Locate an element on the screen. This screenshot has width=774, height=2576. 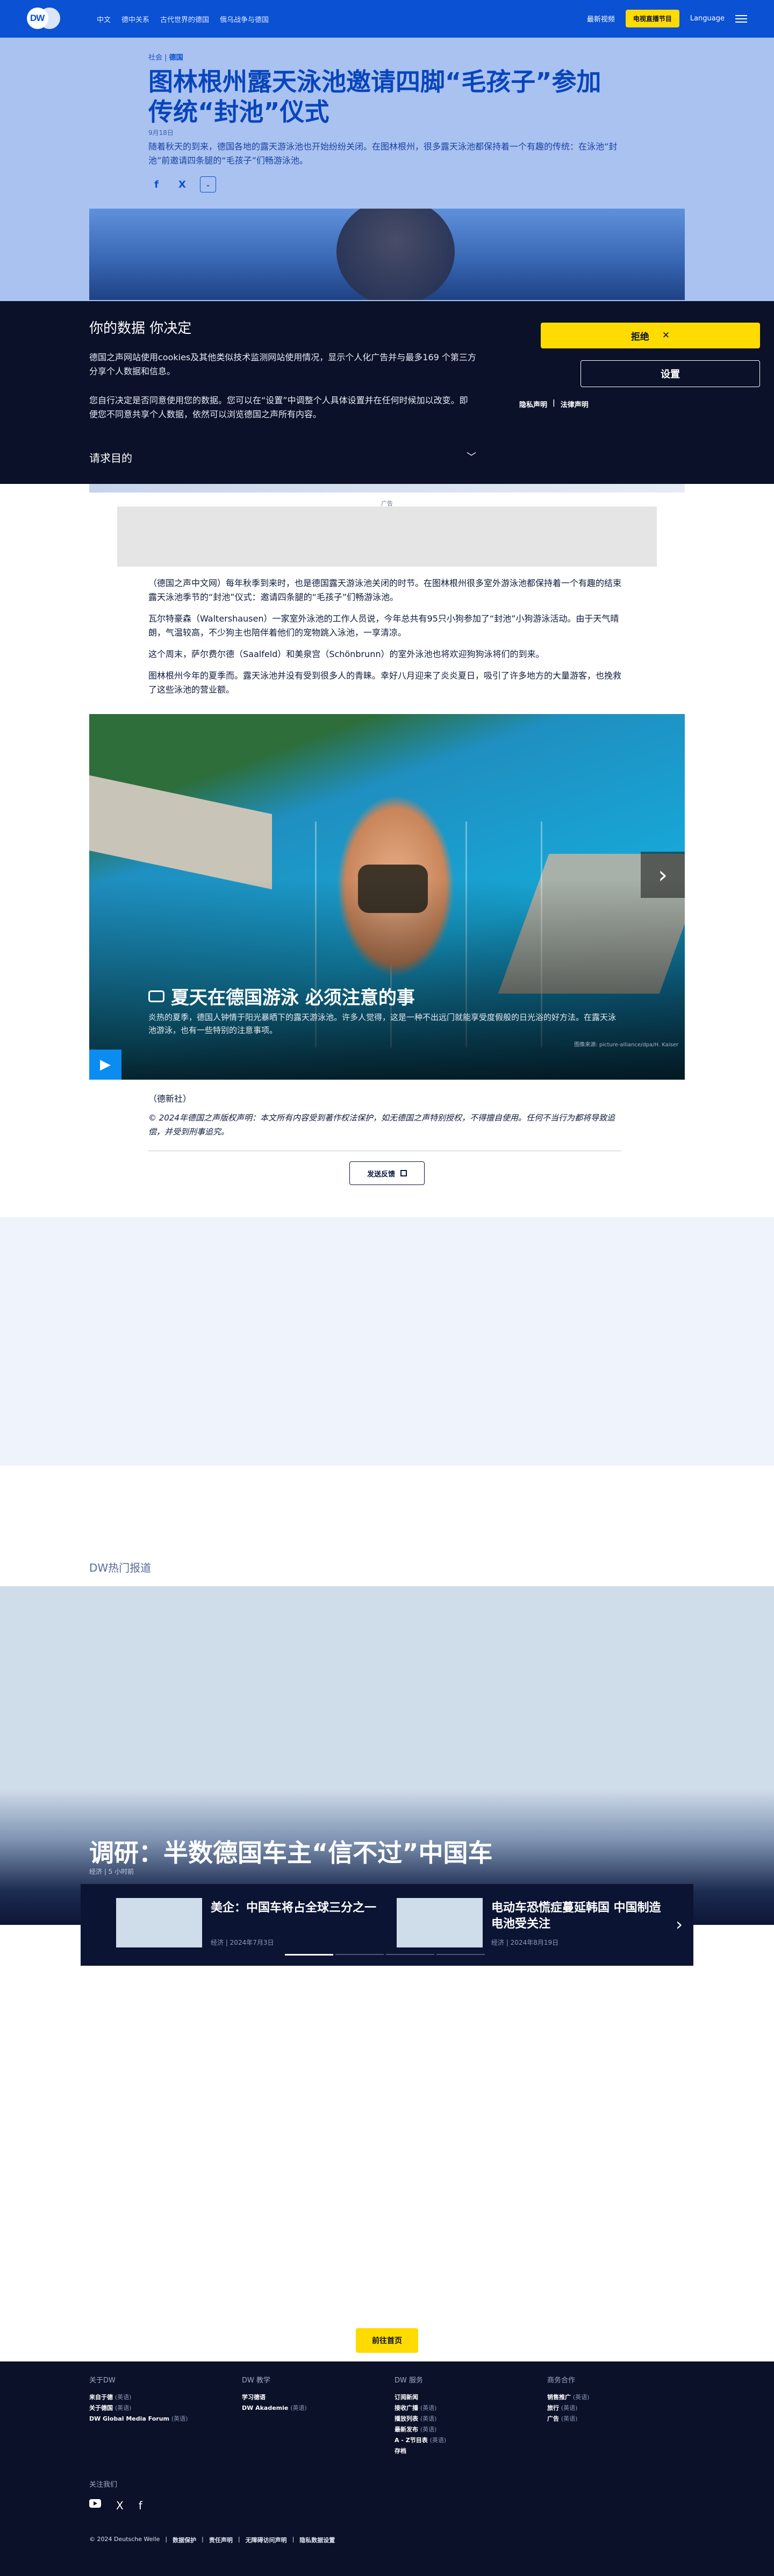
home-button: 前往首页 is located at coordinates (387, 2340).